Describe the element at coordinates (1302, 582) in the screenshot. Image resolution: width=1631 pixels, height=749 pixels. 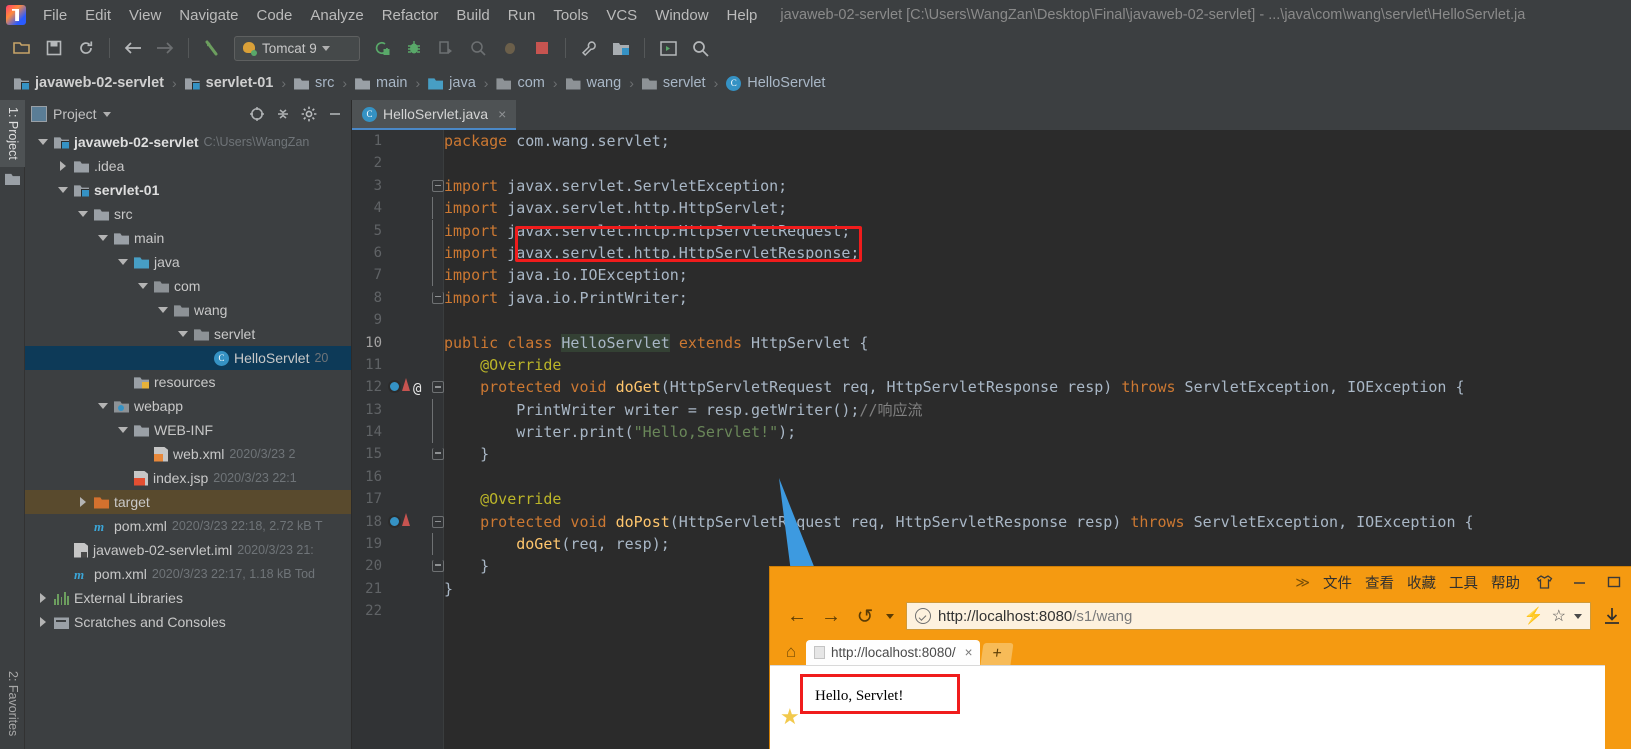
I see `chevron-double-right-icon: ≫` at that location.